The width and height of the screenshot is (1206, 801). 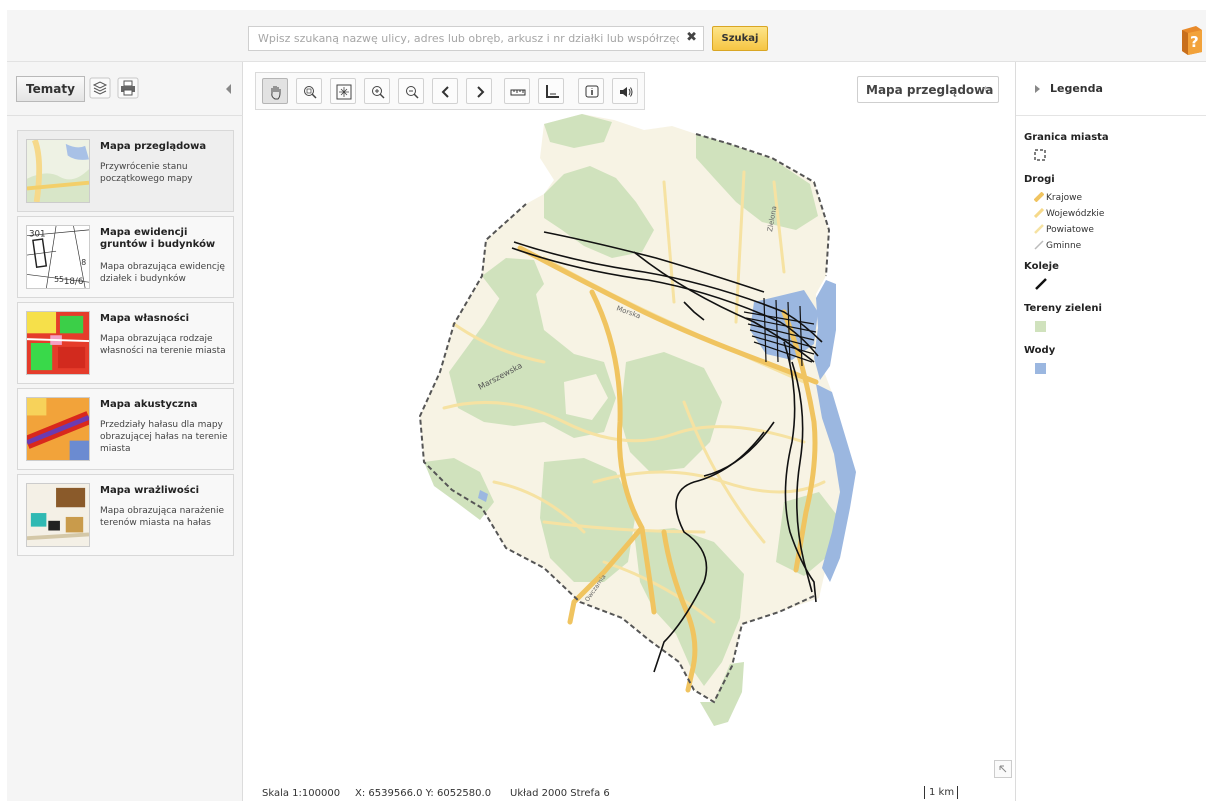 I want to click on search-box: ✖, so click(x=476, y=38).